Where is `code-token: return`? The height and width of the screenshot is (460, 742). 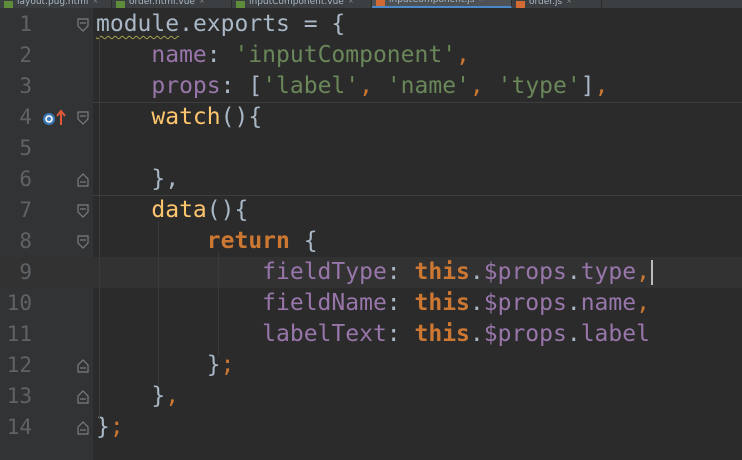 code-token: return is located at coordinates (248, 241).